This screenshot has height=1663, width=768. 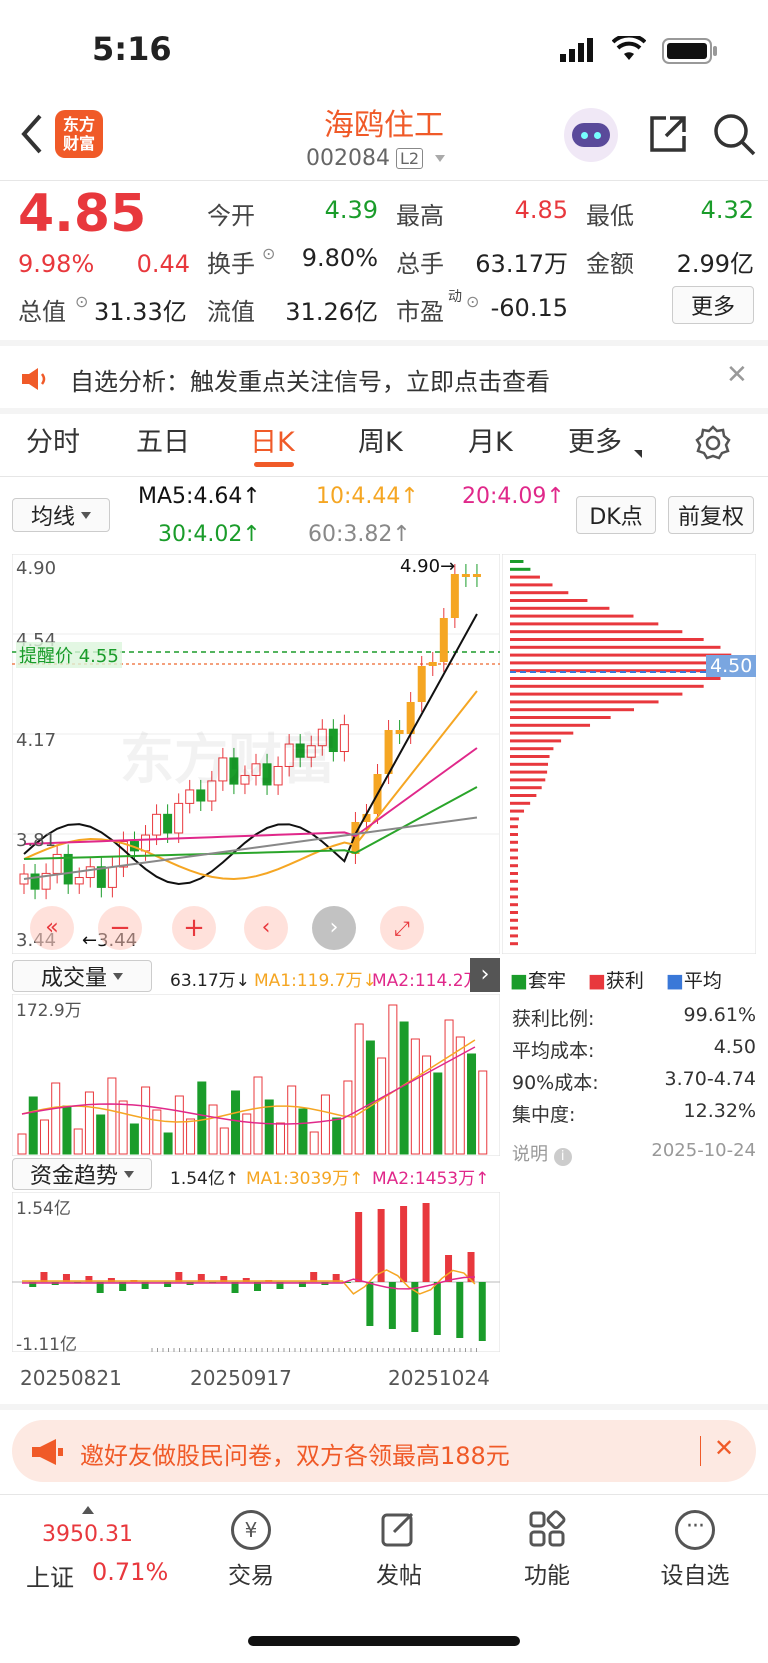 I want to click on turnover-value: 9.80%, so click(x=339, y=258).